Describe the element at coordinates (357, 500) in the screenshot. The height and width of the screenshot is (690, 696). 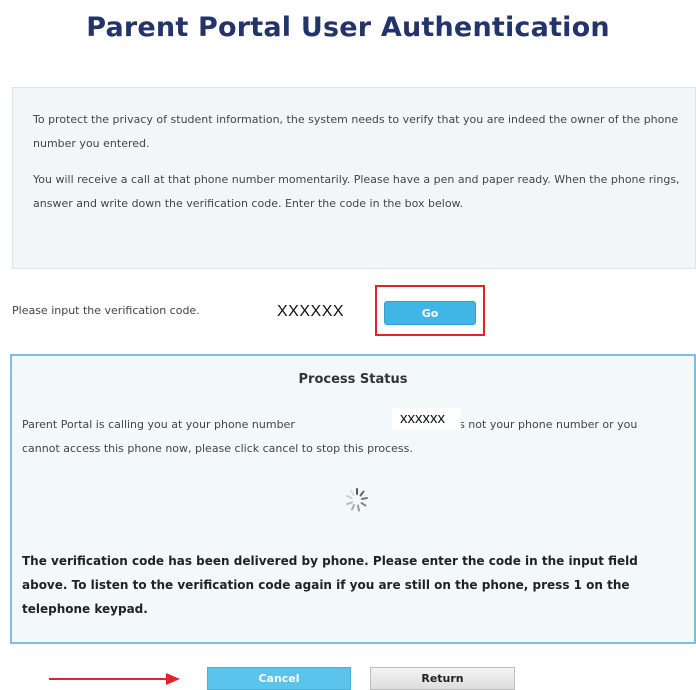
I see `loading-spinner-icon` at that location.